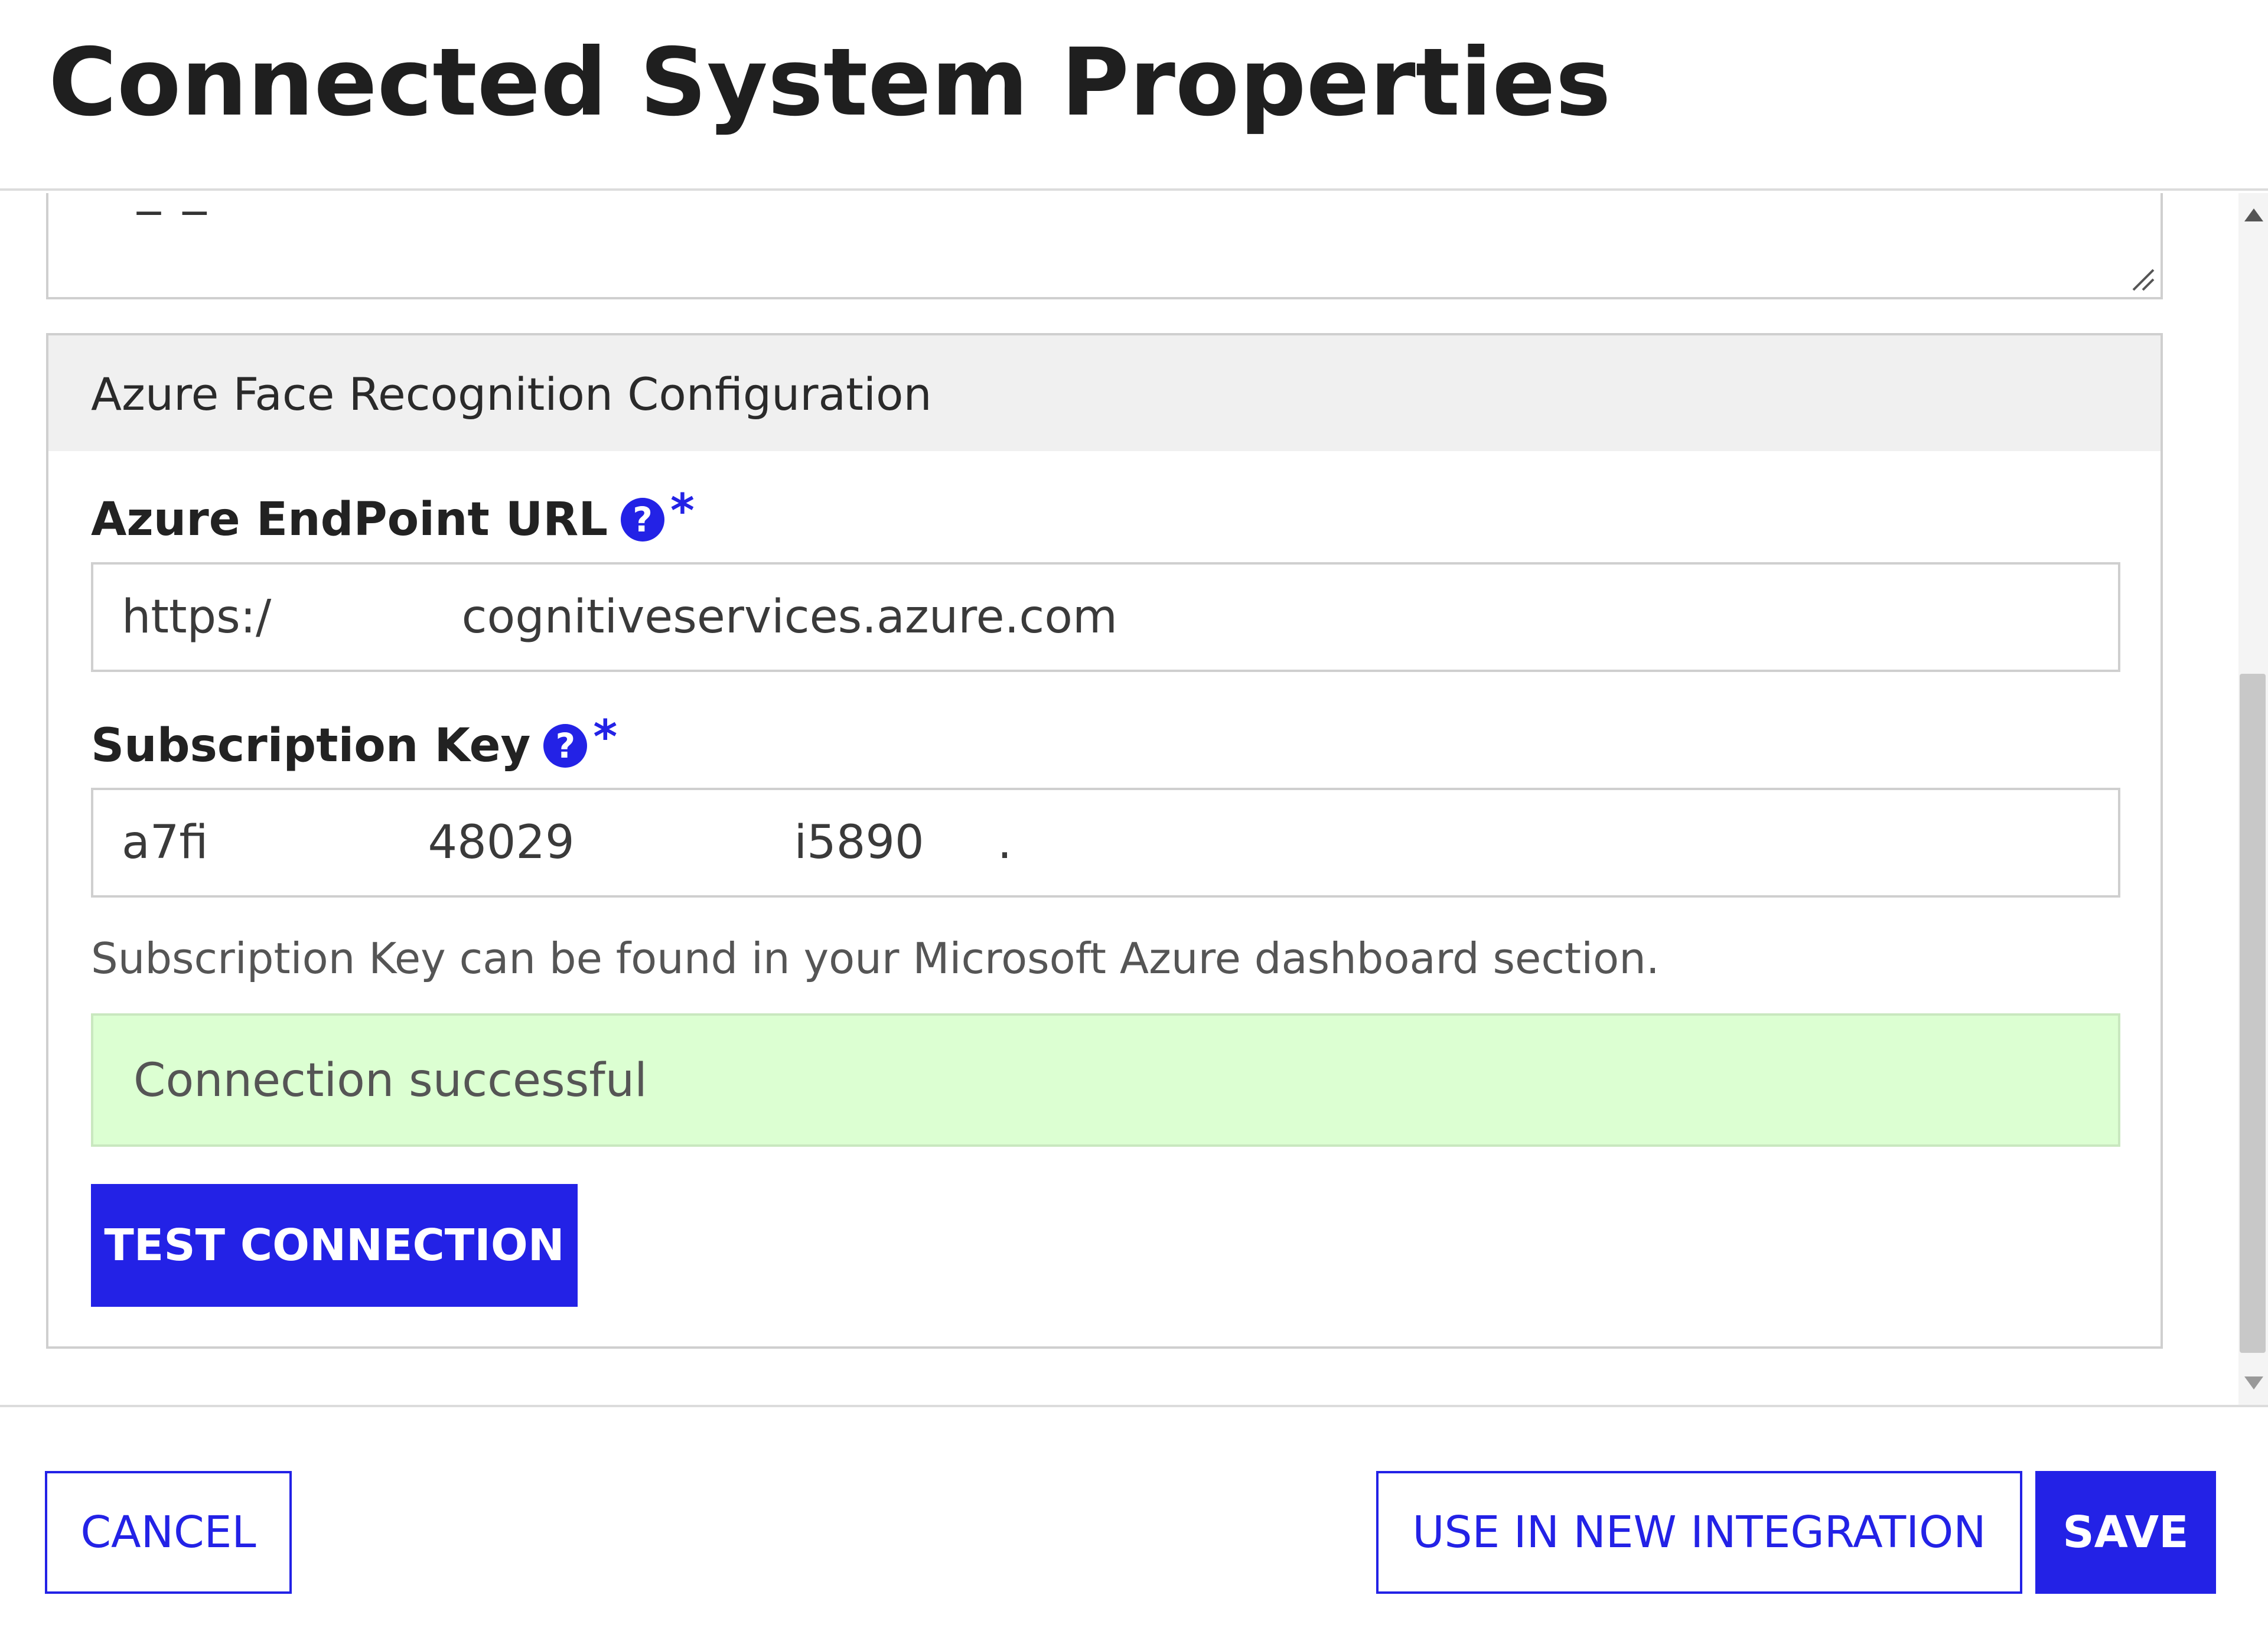 The image size is (2268, 1631). What do you see at coordinates (1105, 1080) in the screenshot?
I see `connection-status-banner: Connection successful` at bounding box center [1105, 1080].